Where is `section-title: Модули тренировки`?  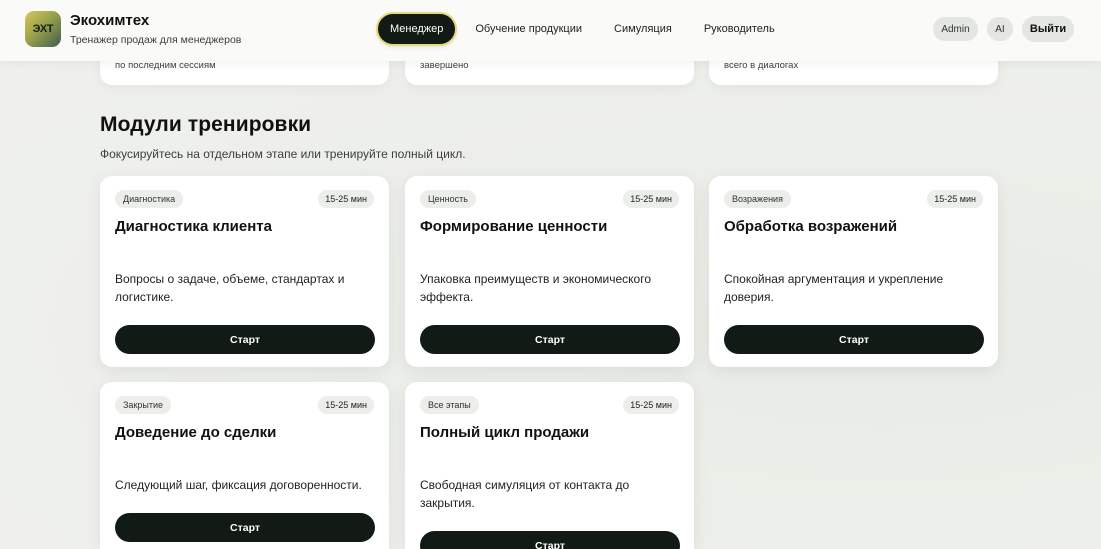
section-title: Модули тренировки is located at coordinates (206, 124).